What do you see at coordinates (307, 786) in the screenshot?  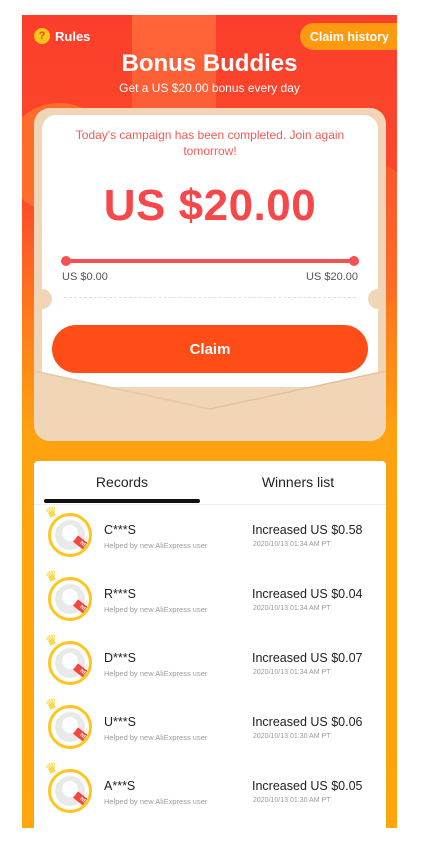 I see `record-amount: Increased US $0.05` at bounding box center [307, 786].